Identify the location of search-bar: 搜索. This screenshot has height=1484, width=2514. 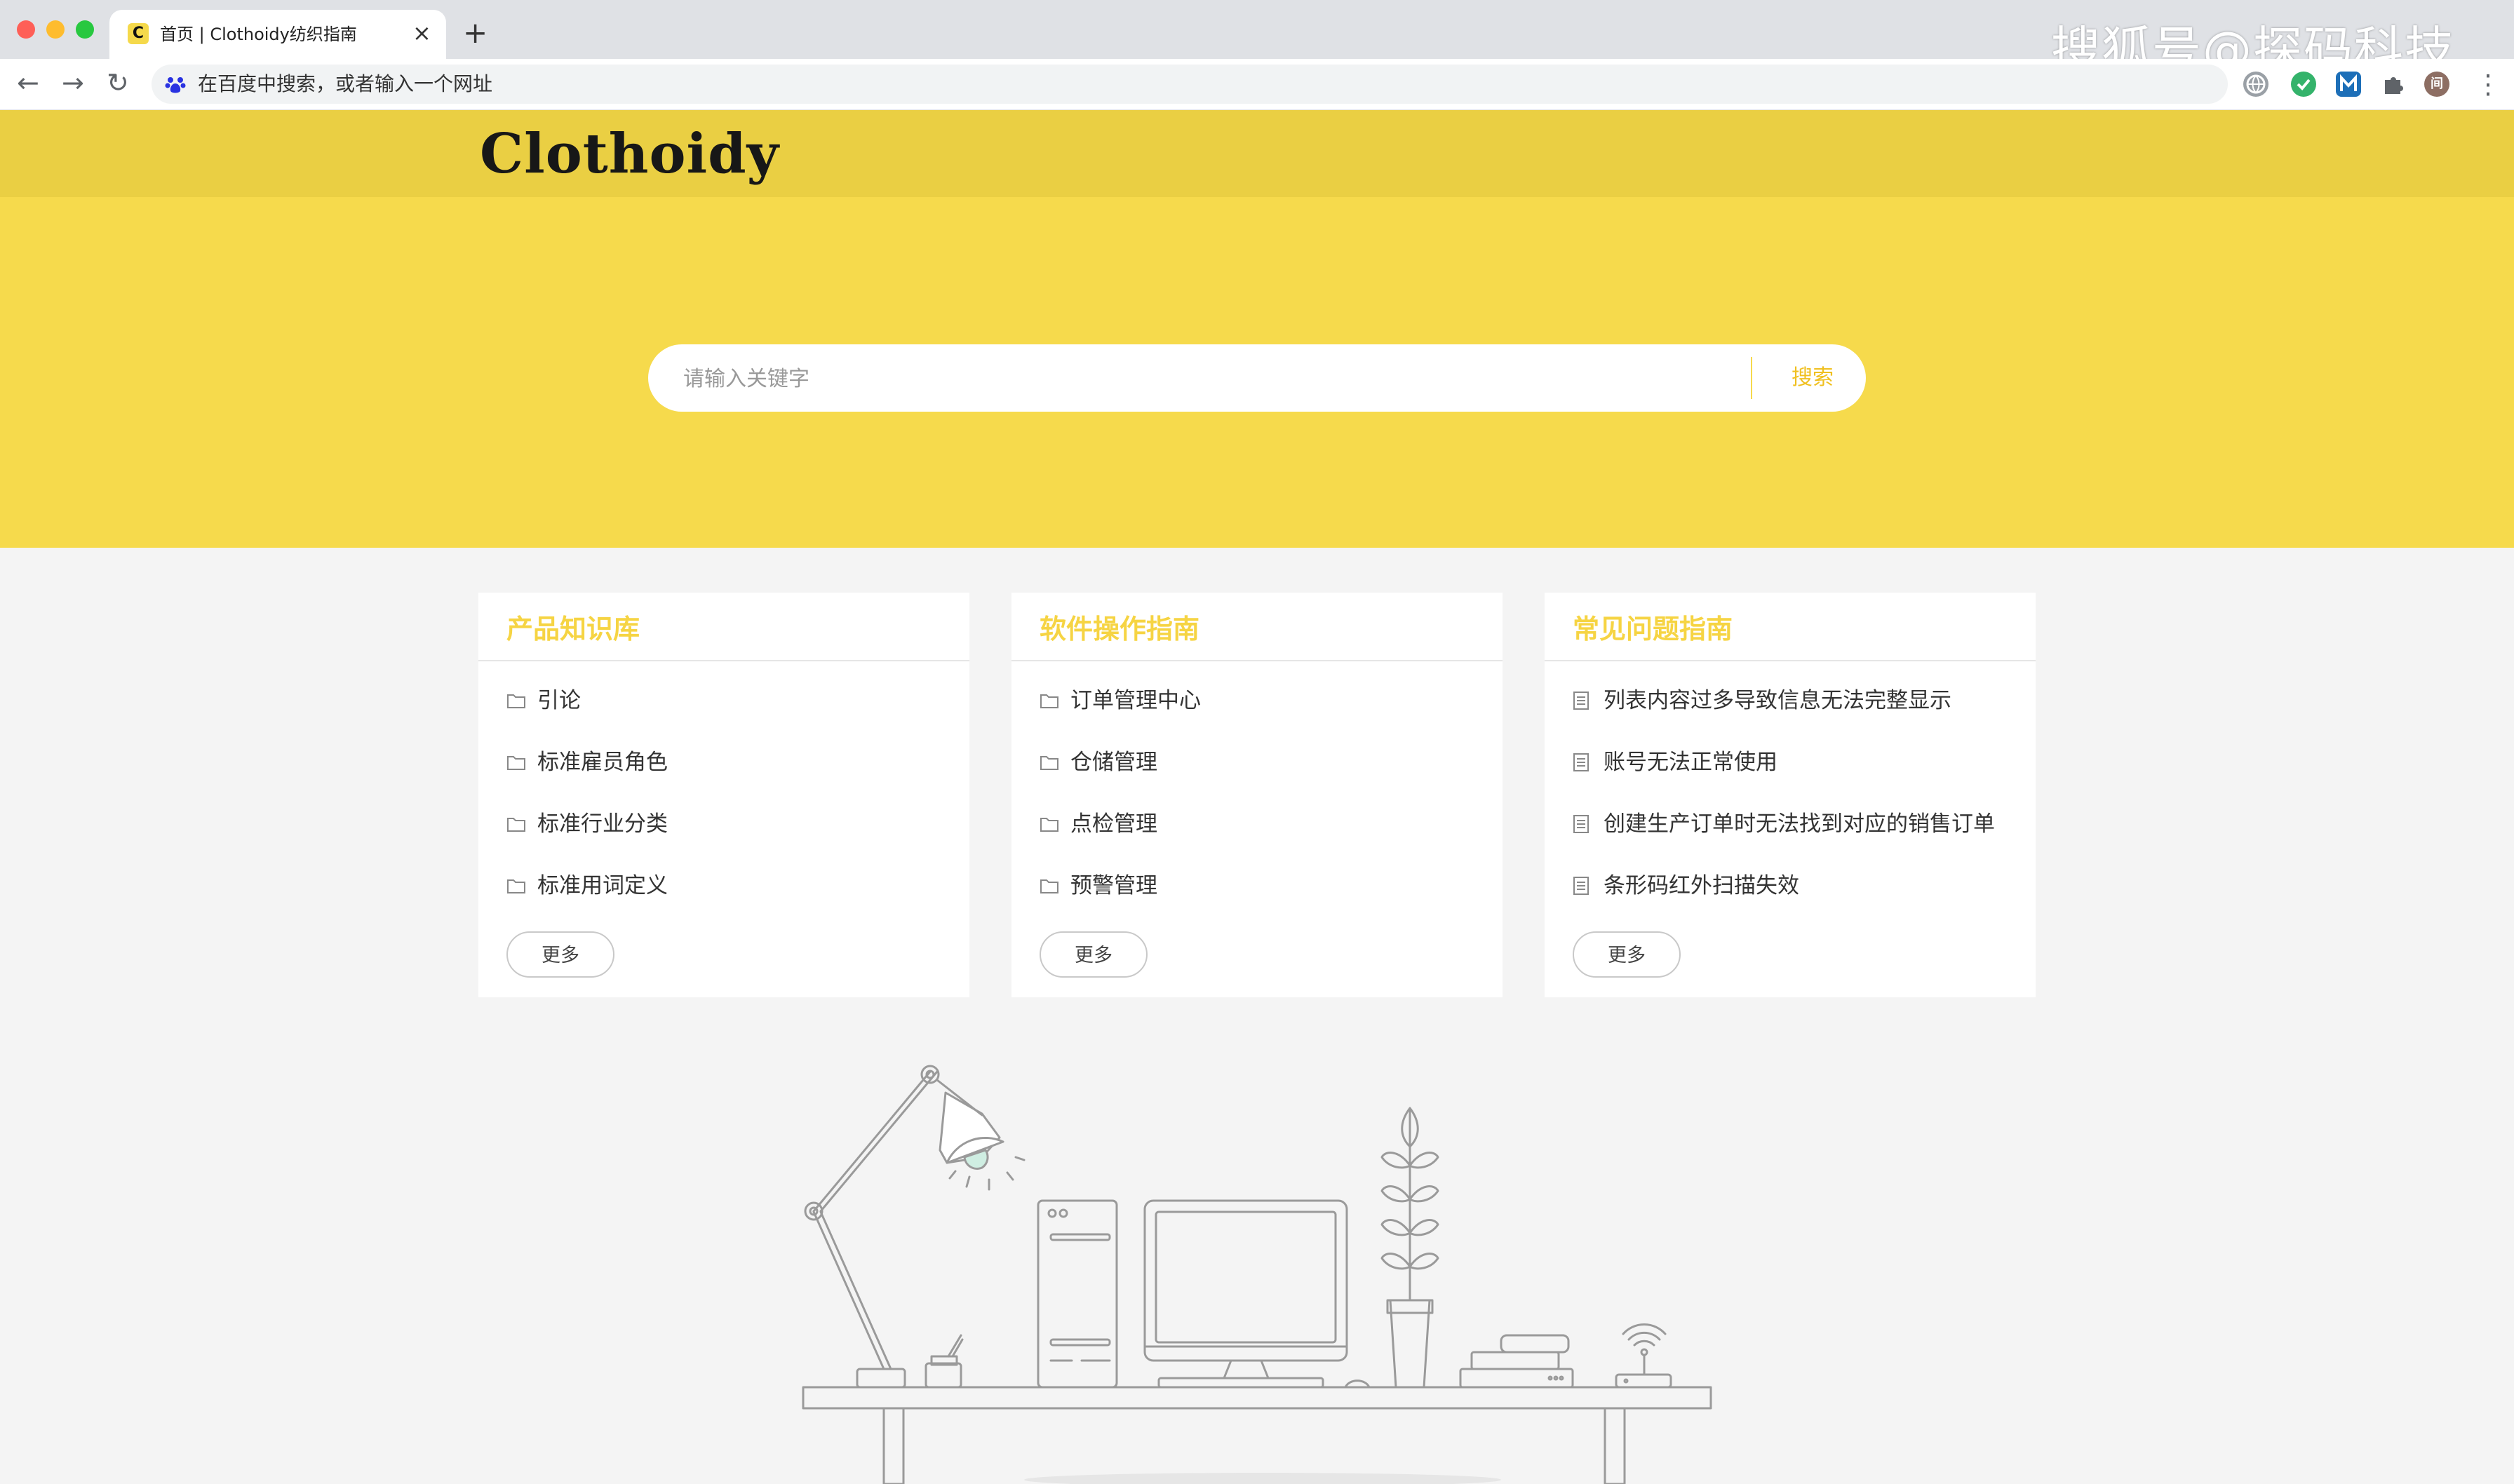
(1257, 378).